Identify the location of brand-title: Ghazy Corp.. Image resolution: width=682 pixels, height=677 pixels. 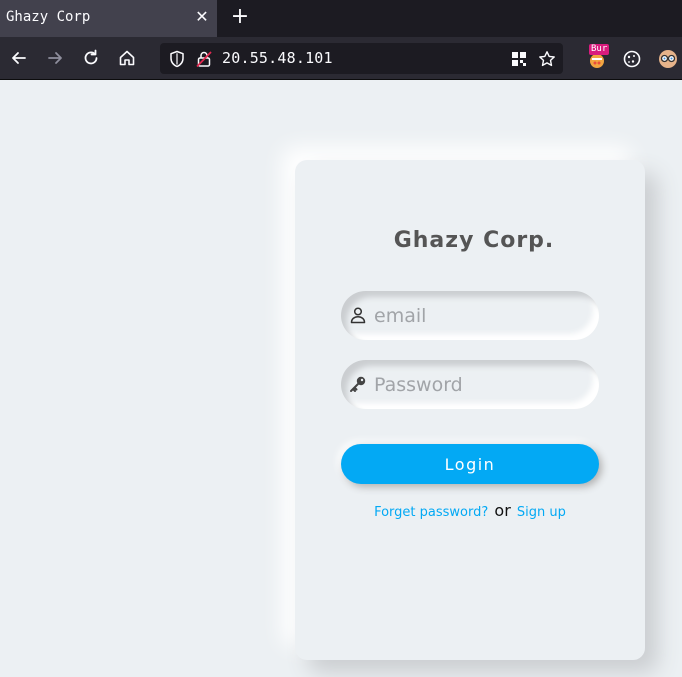
(474, 240).